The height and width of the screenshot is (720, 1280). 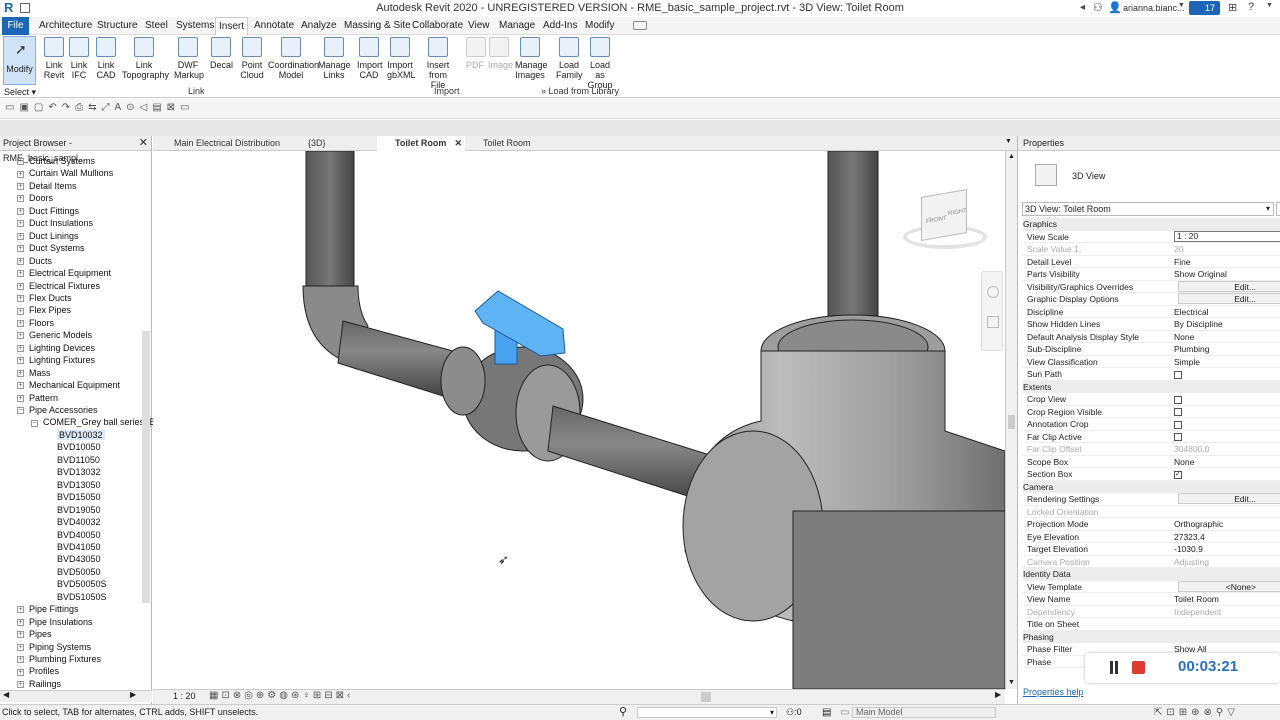 I want to click on tree-item: + Detail Items, so click(x=47, y=186).